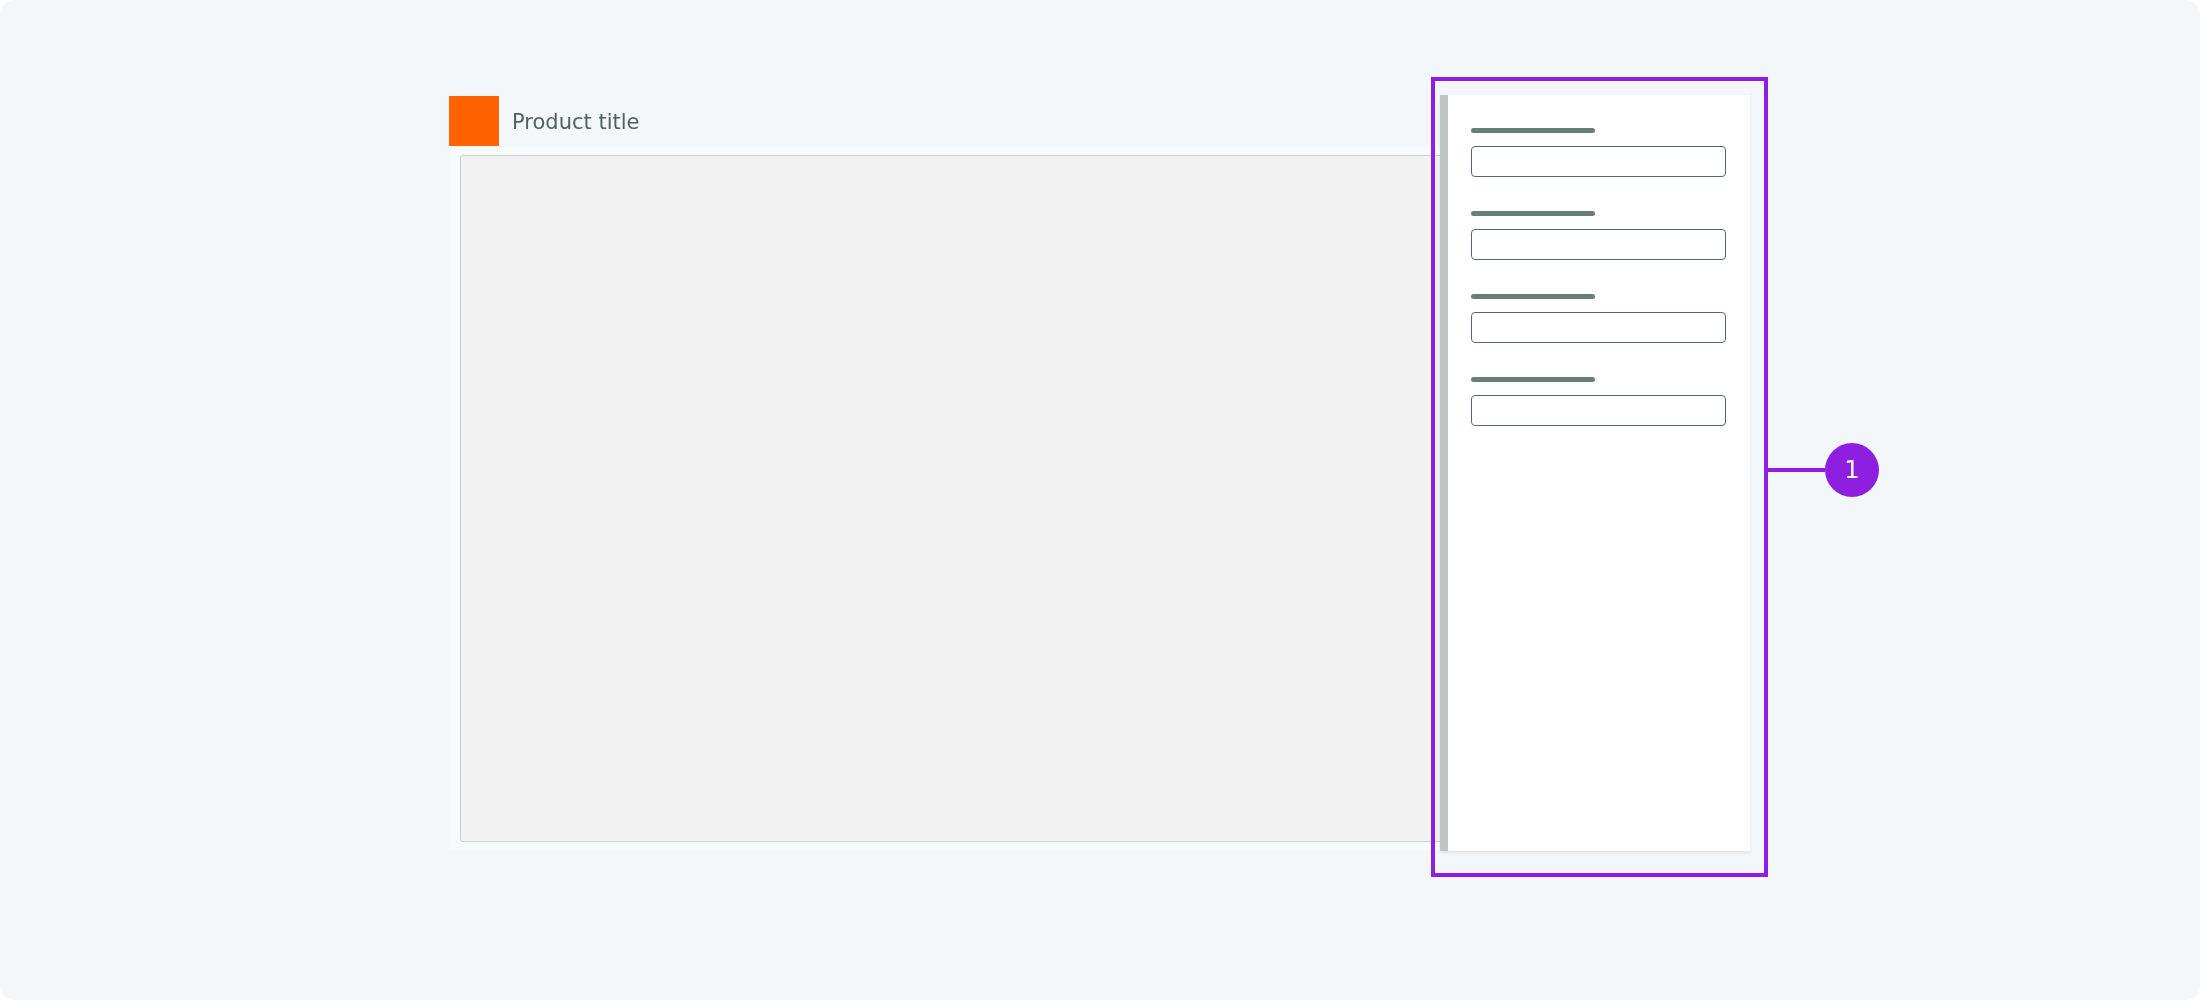  What do you see at coordinates (576, 122) in the screenshot?
I see `product-title: Product title` at bounding box center [576, 122].